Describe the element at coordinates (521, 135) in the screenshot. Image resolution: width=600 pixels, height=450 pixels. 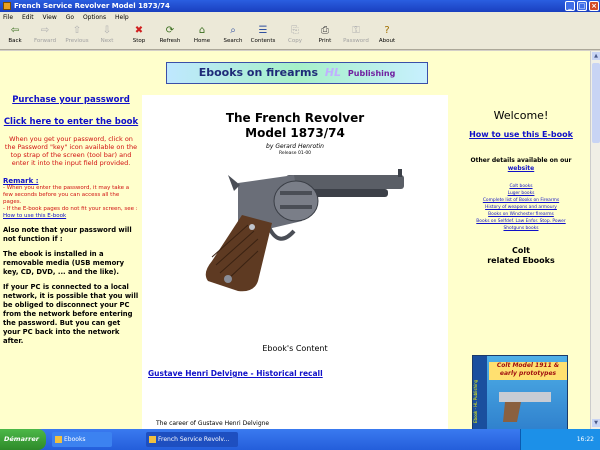
I see `how-to-use-ebook-link: How to use this E-book` at that location.